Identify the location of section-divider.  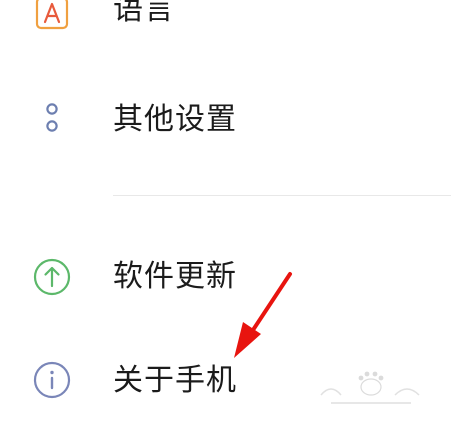
(282, 195).